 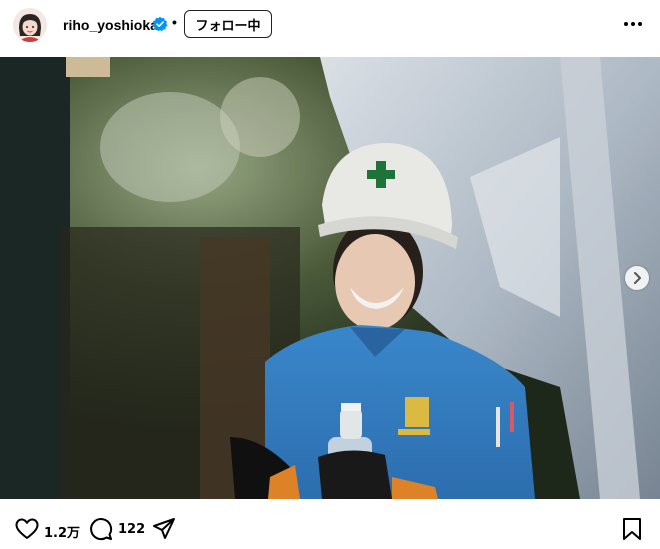 I want to click on chevron-right-icon, so click(x=637, y=278).